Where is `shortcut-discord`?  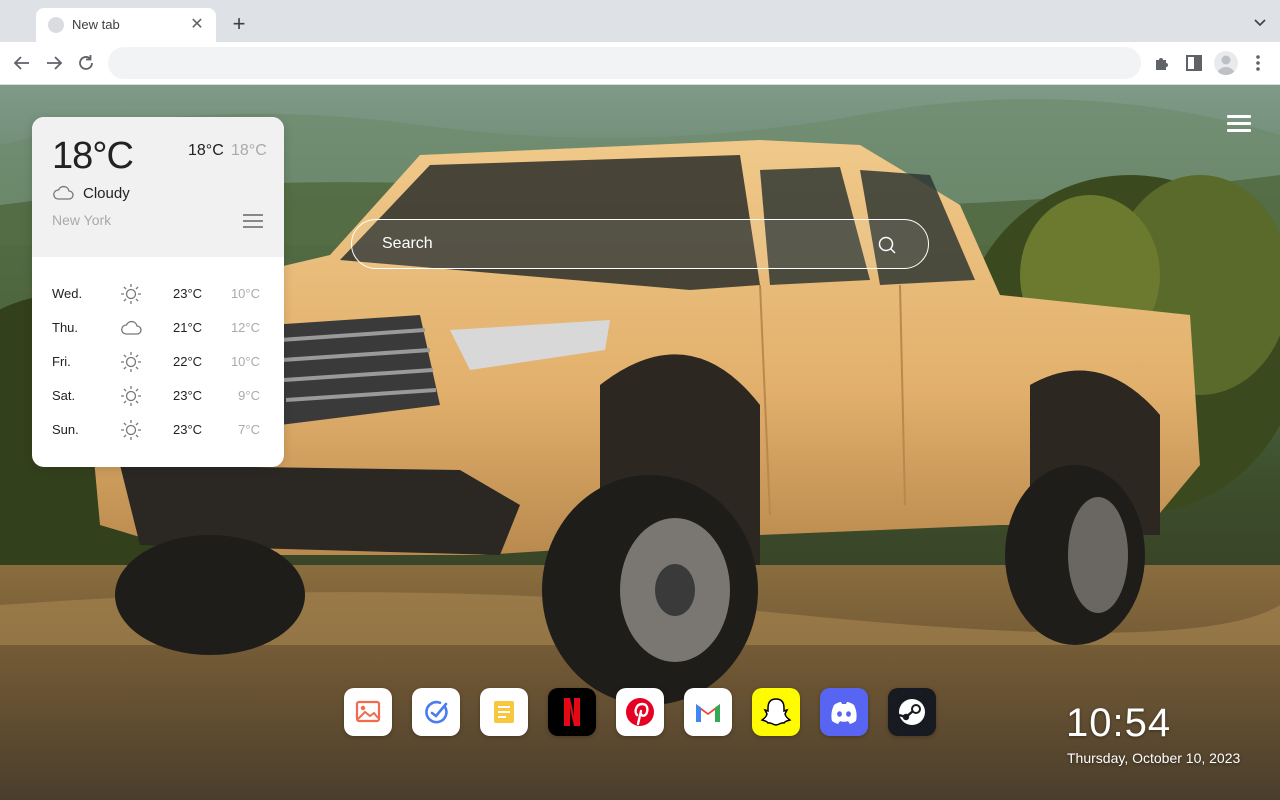 shortcut-discord is located at coordinates (844, 712).